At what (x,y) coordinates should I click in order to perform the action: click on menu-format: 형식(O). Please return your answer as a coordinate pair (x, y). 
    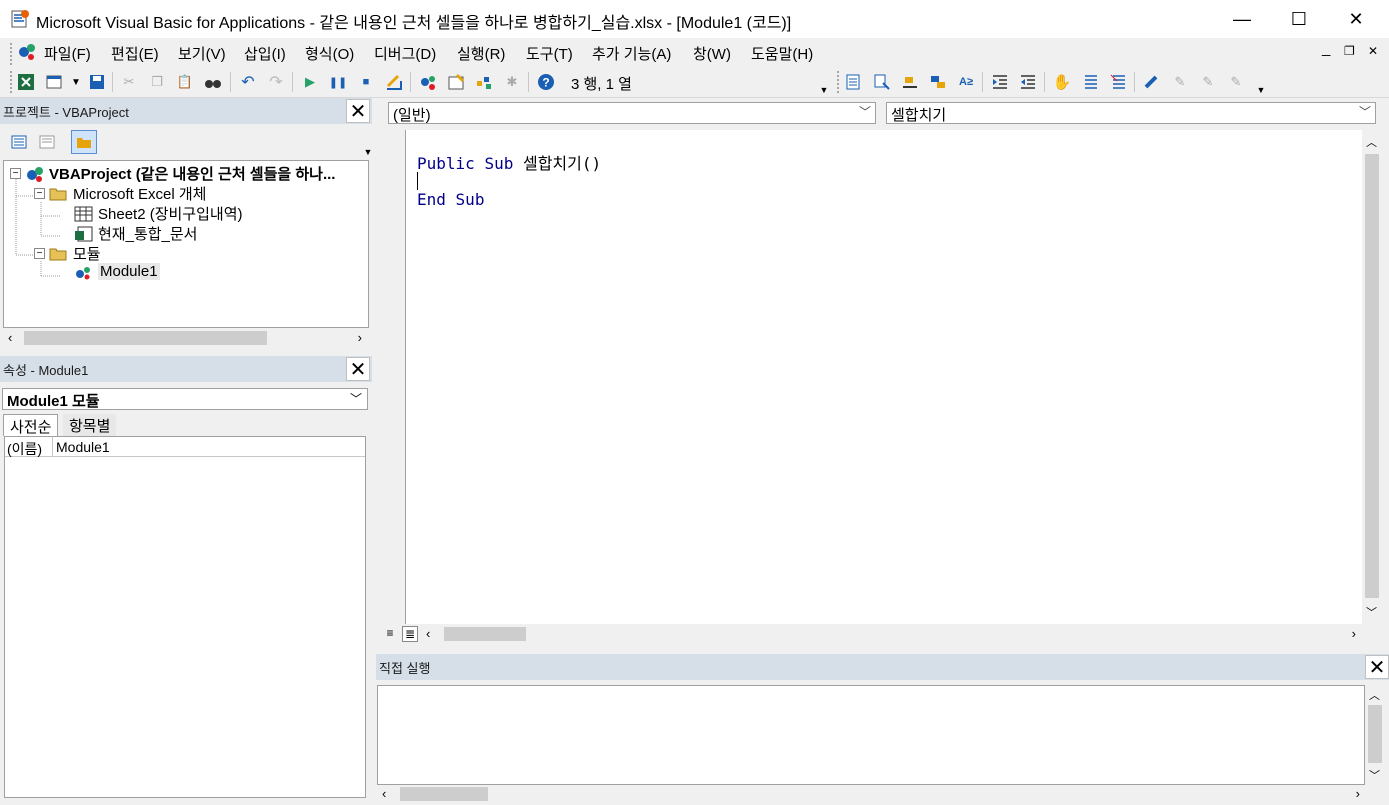
    Looking at the image, I should click on (329, 53).